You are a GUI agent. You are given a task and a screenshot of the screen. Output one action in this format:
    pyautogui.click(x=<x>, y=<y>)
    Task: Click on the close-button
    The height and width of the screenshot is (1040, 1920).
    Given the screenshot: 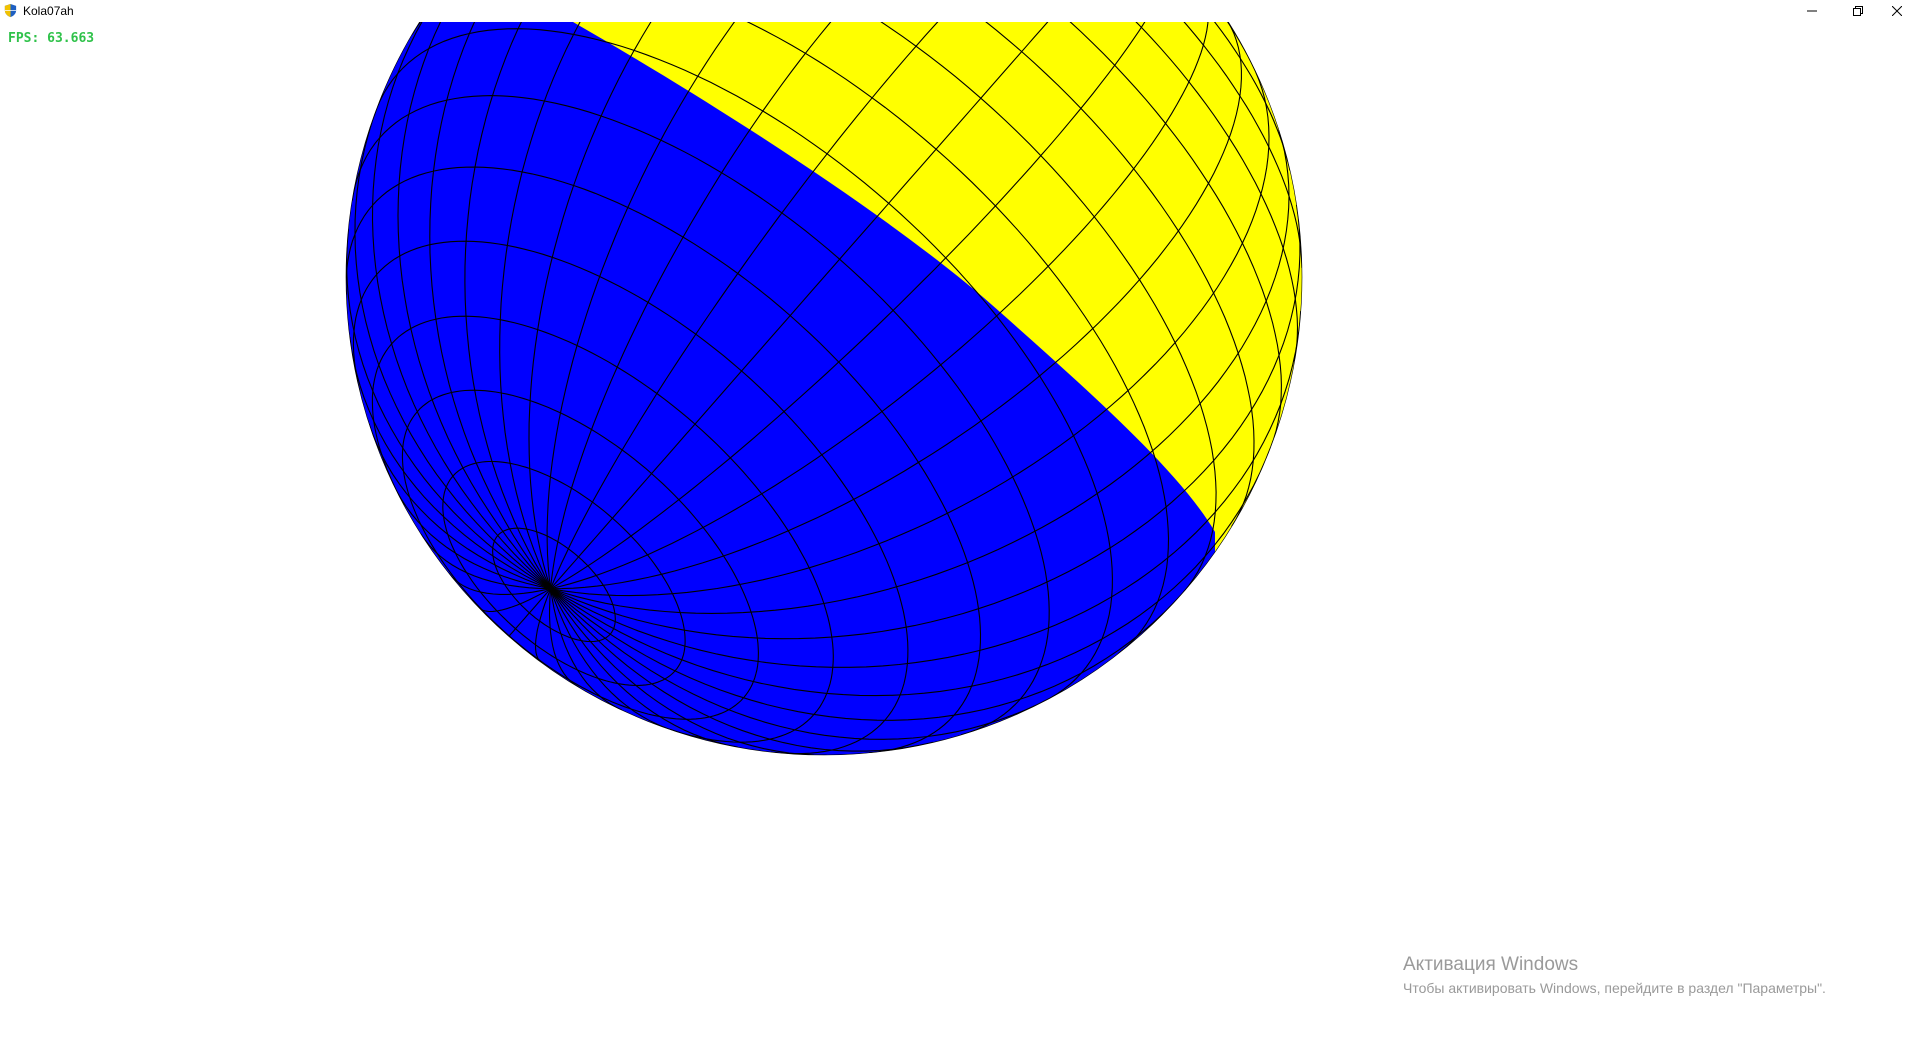 What is the action you would take?
    pyautogui.click(x=1897, y=11)
    